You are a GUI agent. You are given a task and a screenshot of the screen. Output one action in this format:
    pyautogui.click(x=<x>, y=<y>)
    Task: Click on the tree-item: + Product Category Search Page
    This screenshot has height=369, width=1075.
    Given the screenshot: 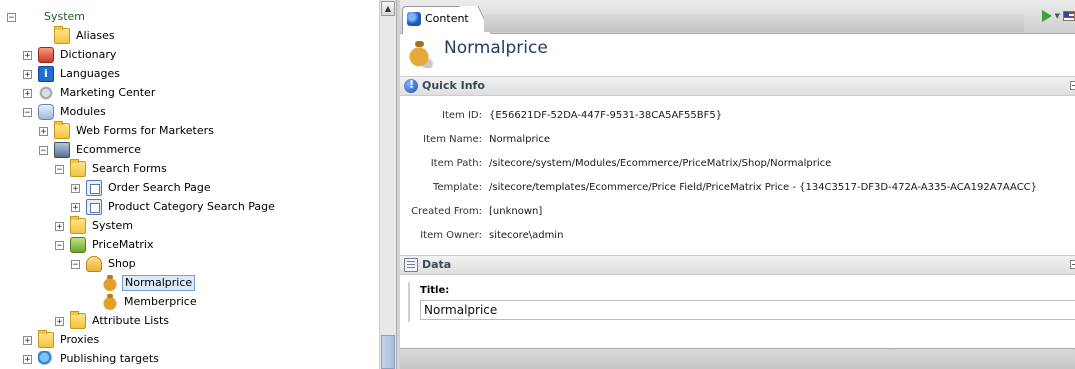 What is the action you would take?
    pyautogui.click(x=174, y=207)
    